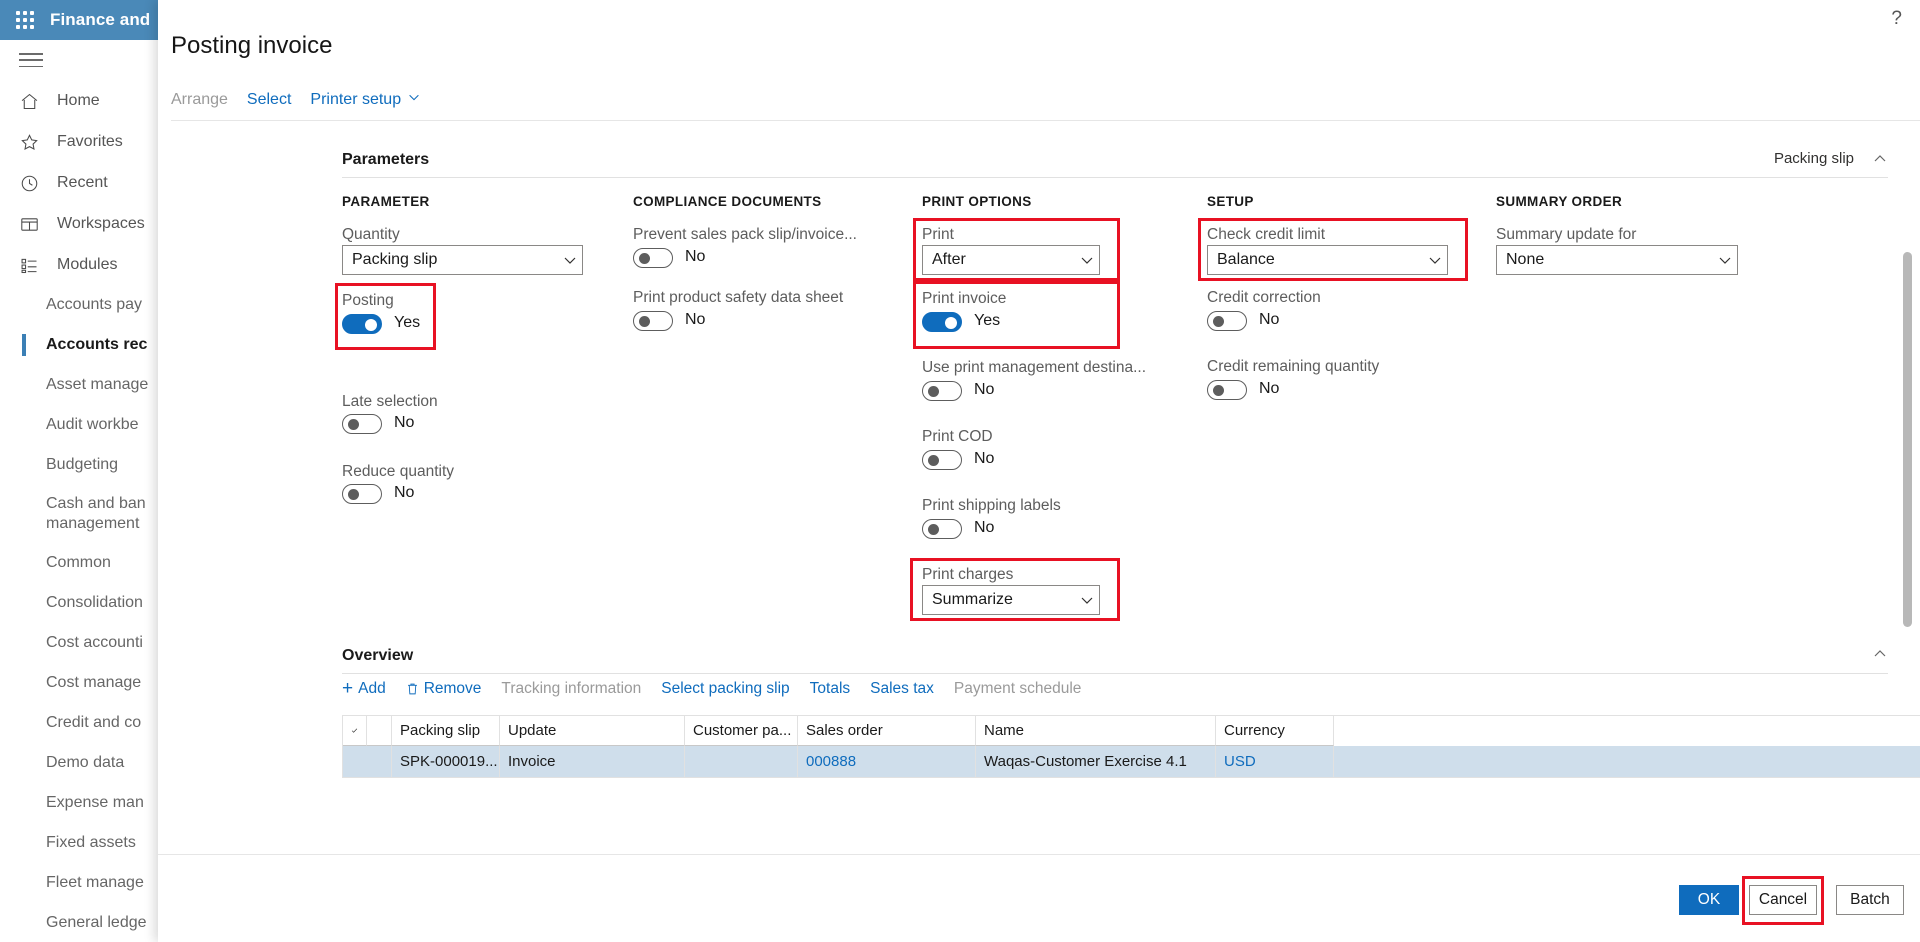 This screenshot has width=1920, height=942. I want to click on batch-button: Batch, so click(1870, 900).